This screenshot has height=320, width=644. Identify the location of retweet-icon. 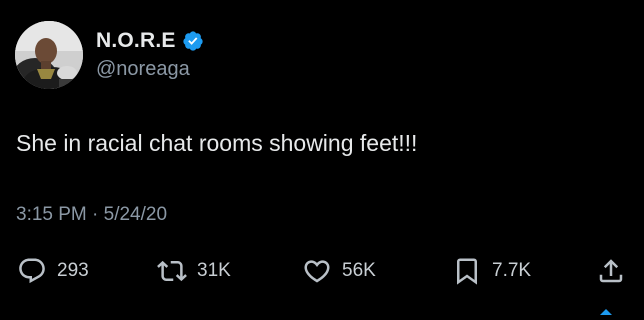
(172, 271).